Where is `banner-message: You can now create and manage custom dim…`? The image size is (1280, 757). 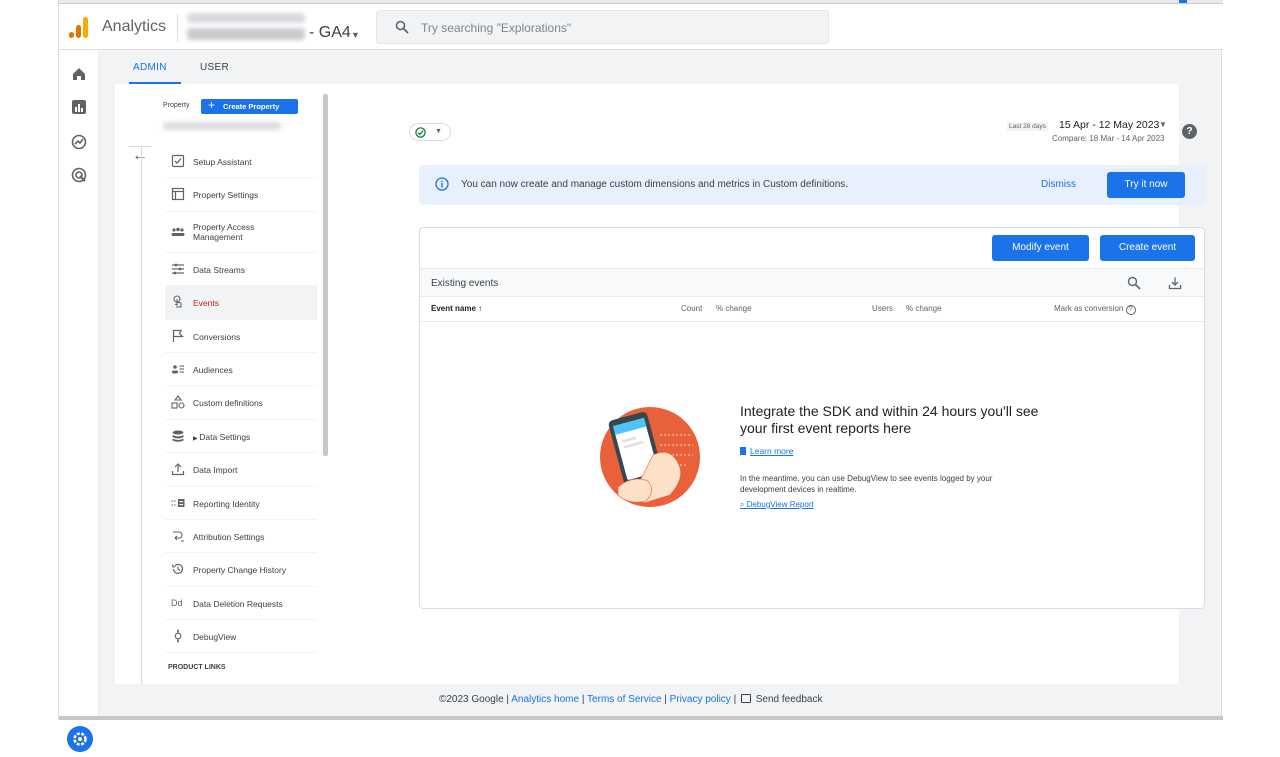 banner-message: You can now create and manage custom dim… is located at coordinates (655, 184).